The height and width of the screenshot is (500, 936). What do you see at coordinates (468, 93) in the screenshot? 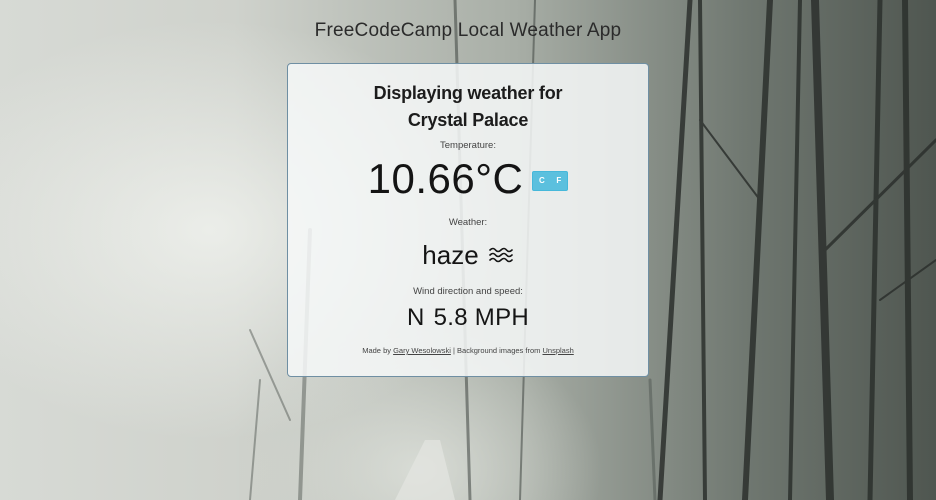
I see `heading-text: Displaying weather for` at bounding box center [468, 93].